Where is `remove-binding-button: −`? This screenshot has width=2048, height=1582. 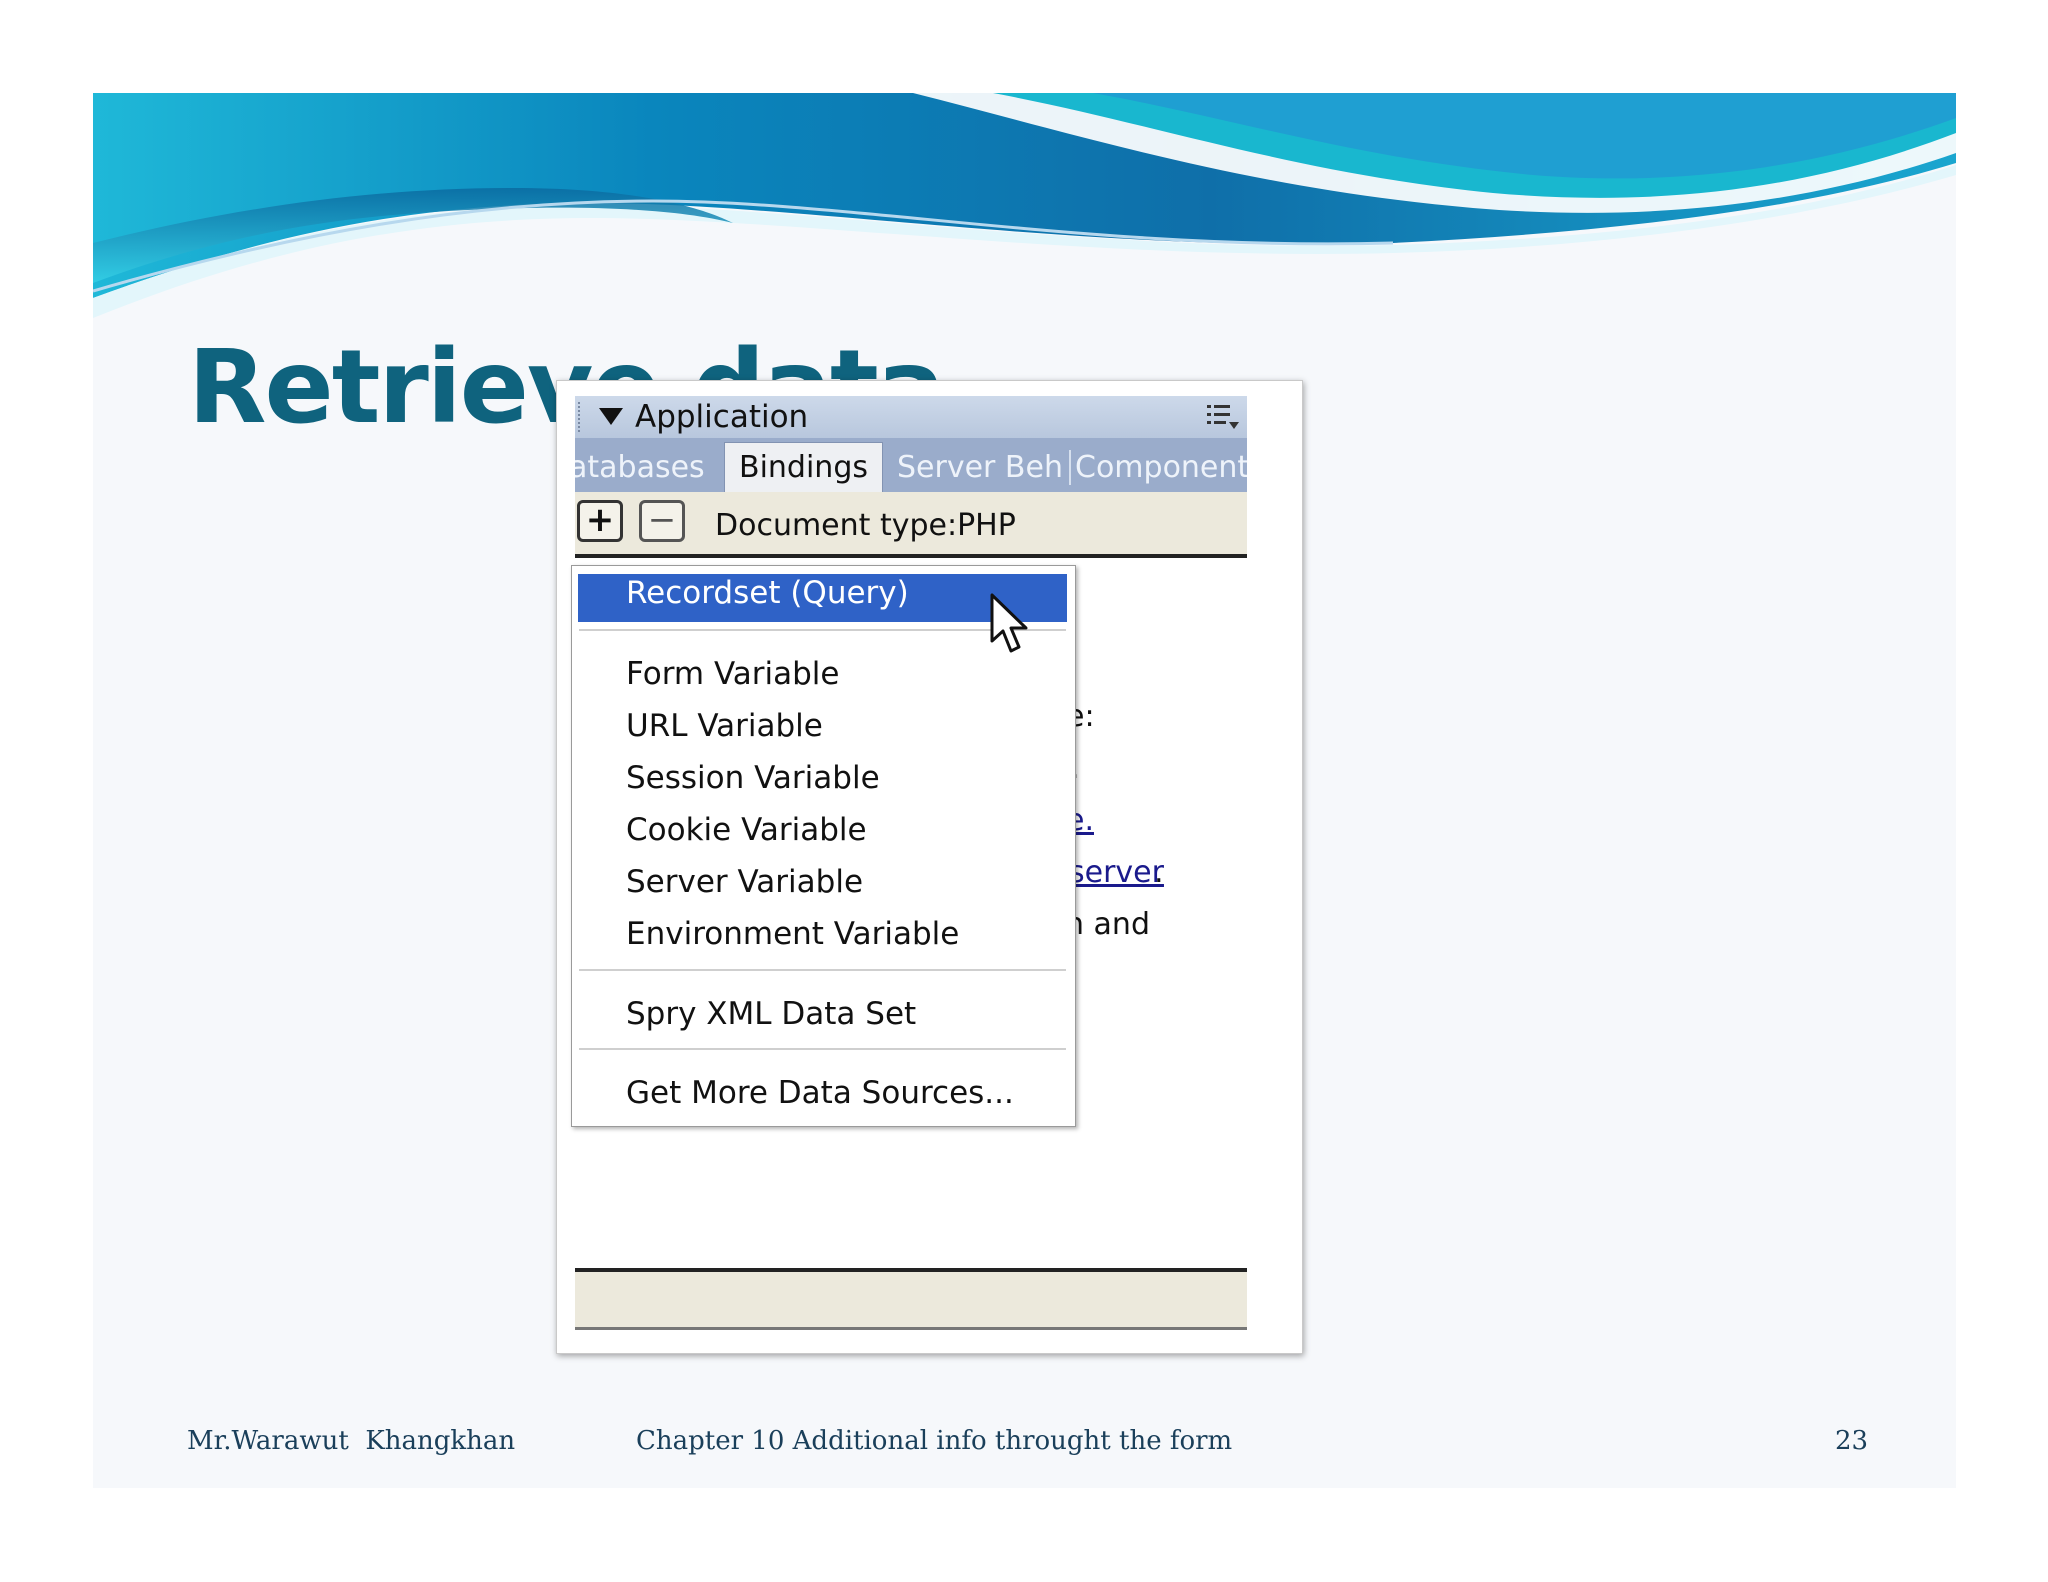
remove-binding-button: − is located at coordinates (662, 521).